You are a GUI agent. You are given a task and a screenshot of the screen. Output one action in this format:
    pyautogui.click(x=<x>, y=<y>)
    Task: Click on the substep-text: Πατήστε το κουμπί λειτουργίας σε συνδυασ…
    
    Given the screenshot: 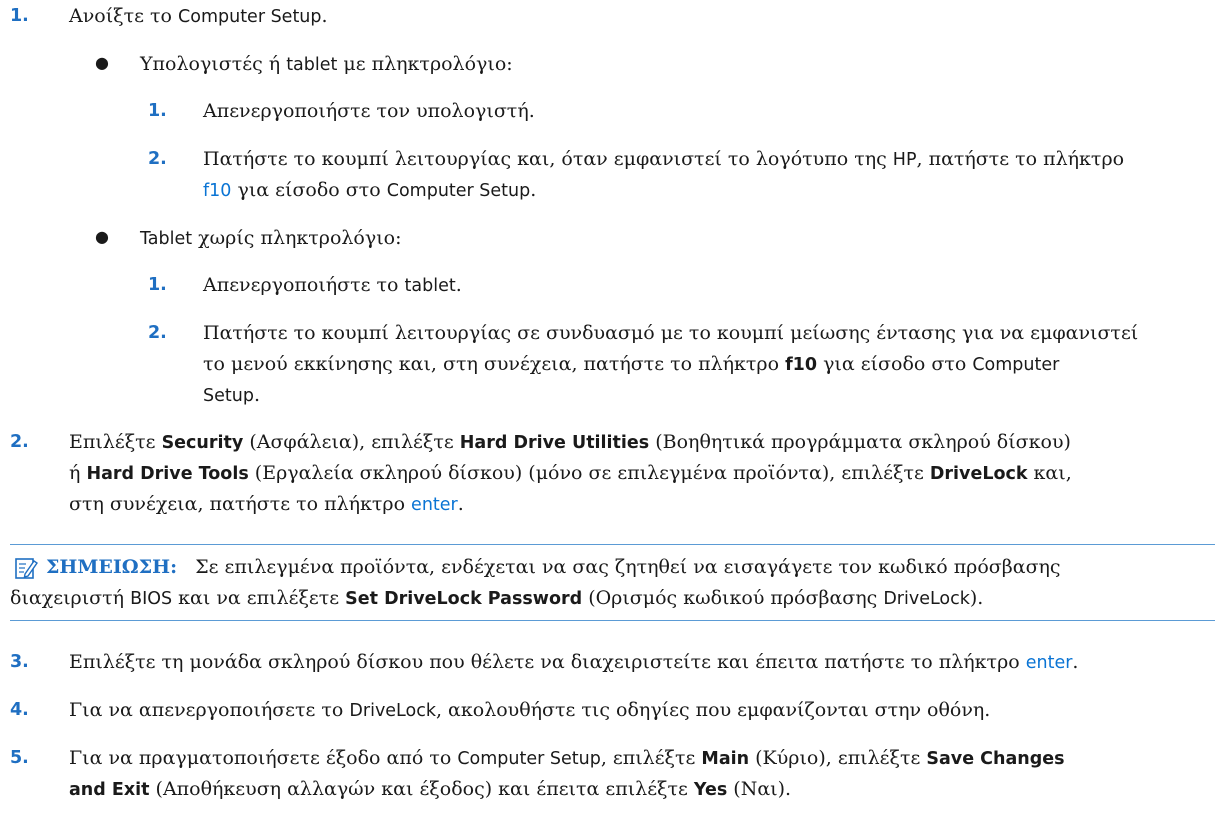 What is the action you would take?
    pyautogui.click(x=671, y=333)
    